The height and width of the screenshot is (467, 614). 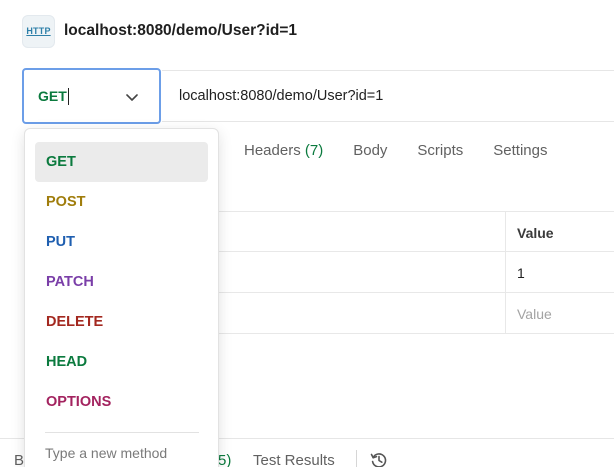 I want to click on new-param-value-input: Value, so click(x=534, y=314).